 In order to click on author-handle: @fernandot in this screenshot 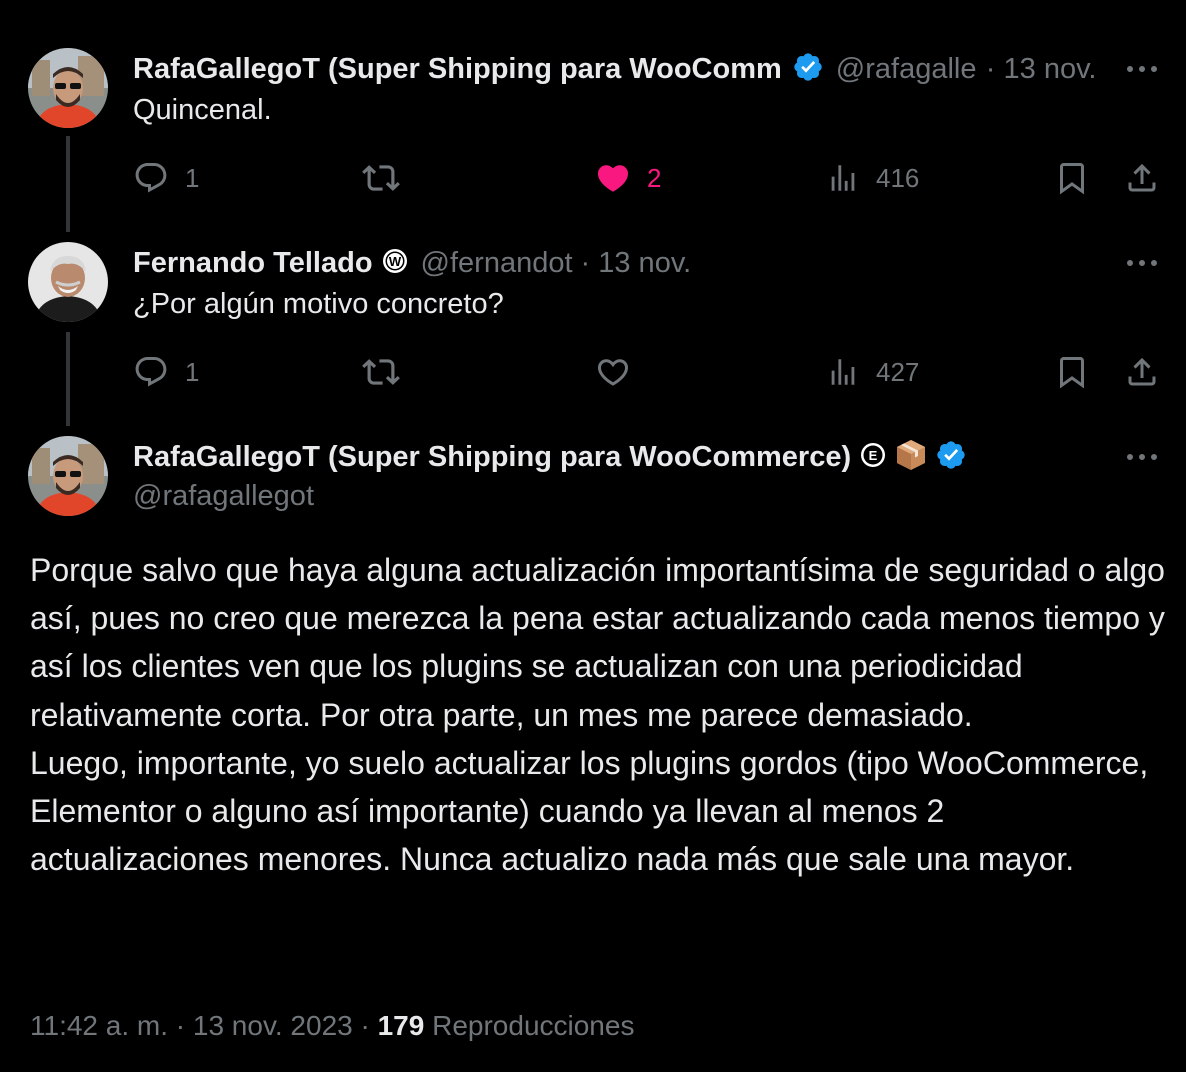, I will do `click(497, 263)`.